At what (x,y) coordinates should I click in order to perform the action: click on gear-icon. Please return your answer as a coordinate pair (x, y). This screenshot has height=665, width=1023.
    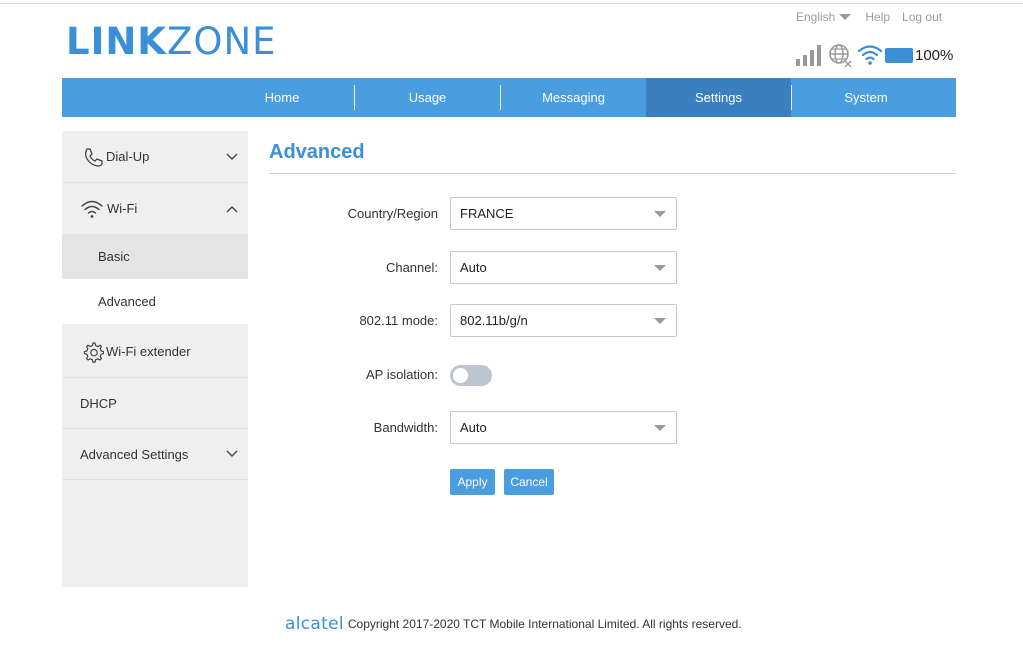
    Looking at the image, I should click on (93, 352).